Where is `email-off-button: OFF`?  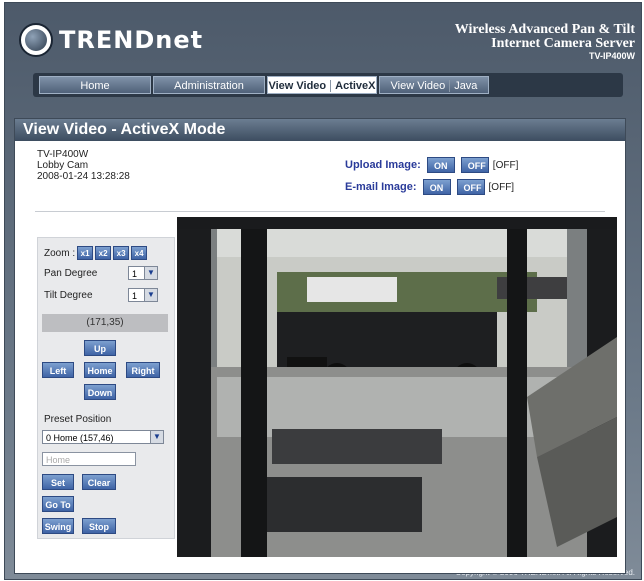 email-off-button: OFF is located at coordinates (470, 187).